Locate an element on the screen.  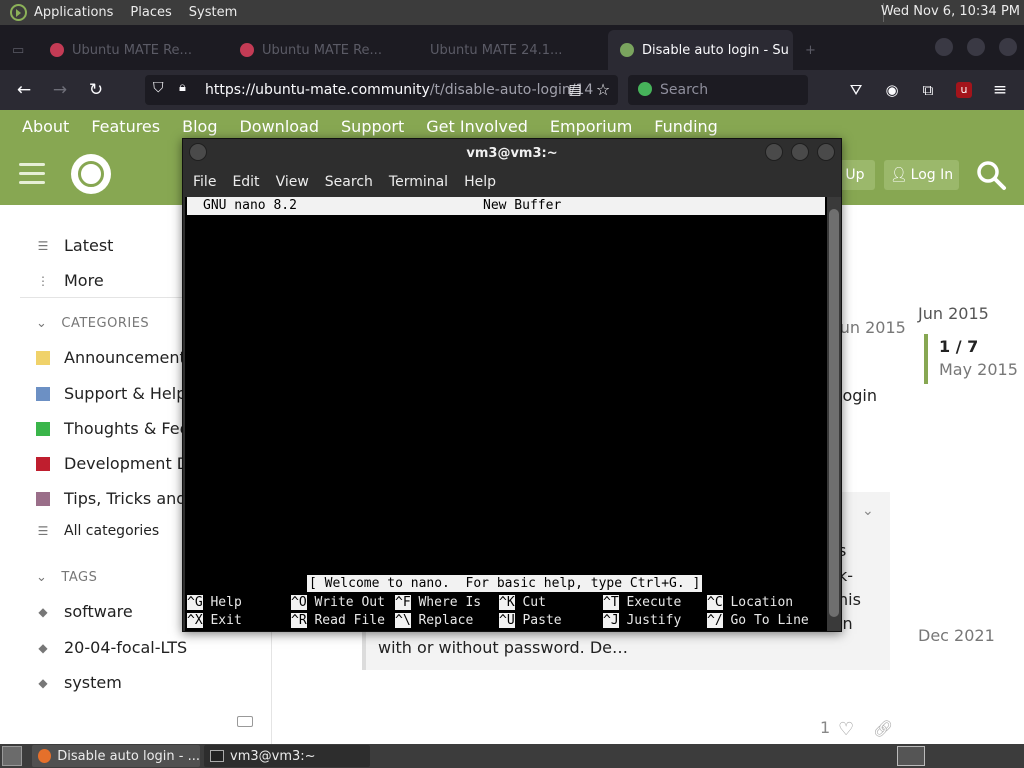
site-menu-emporium: Emporium is located at coordinates (591, 126).